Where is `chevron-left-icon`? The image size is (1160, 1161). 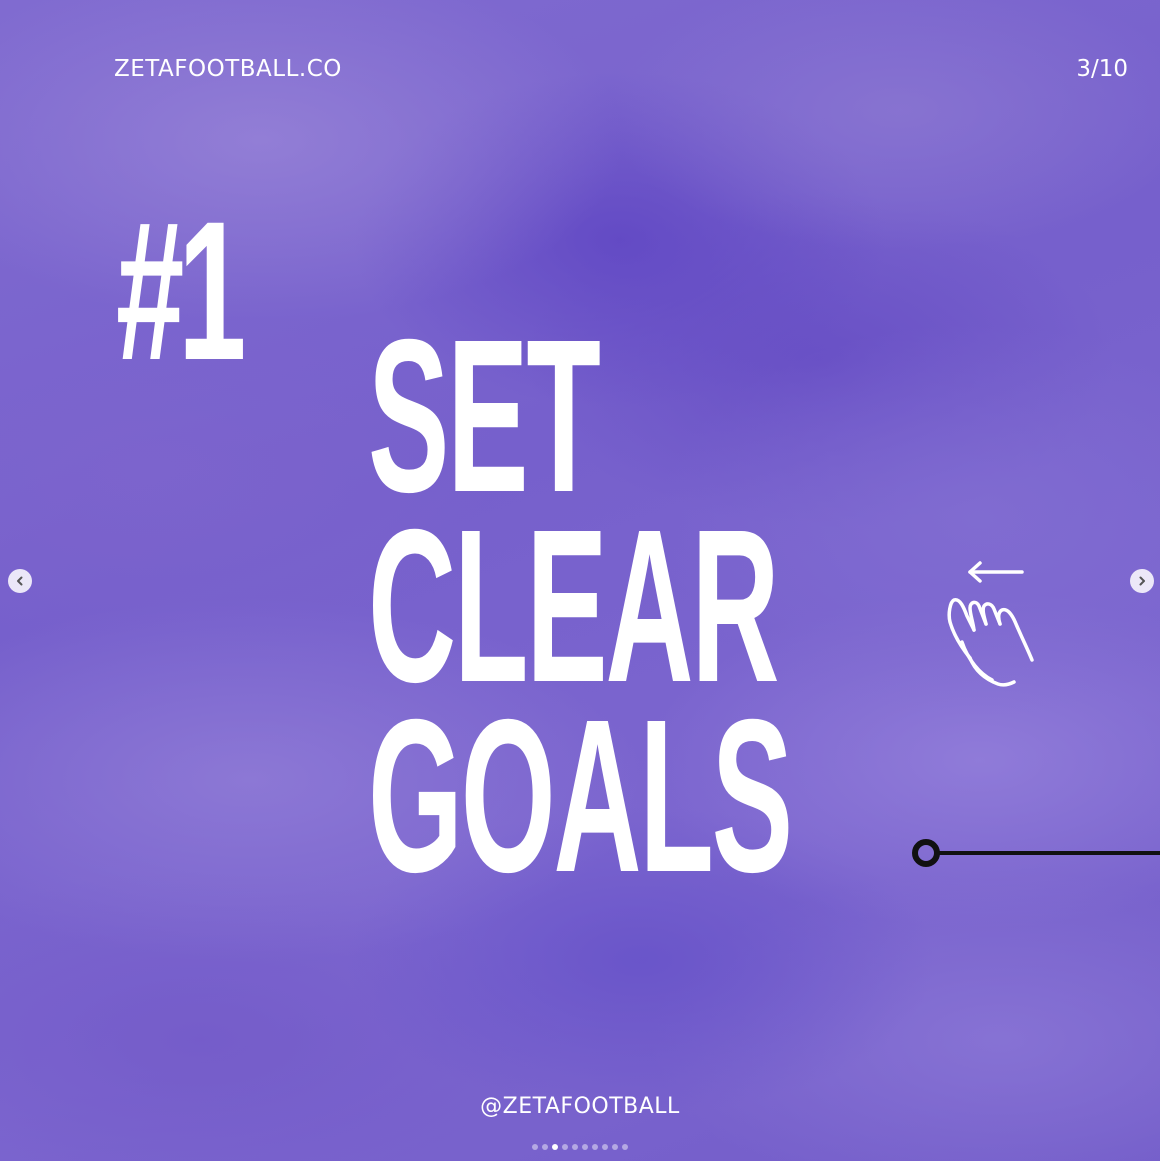
chevron-left-icon is located at coordinates (20, 581).